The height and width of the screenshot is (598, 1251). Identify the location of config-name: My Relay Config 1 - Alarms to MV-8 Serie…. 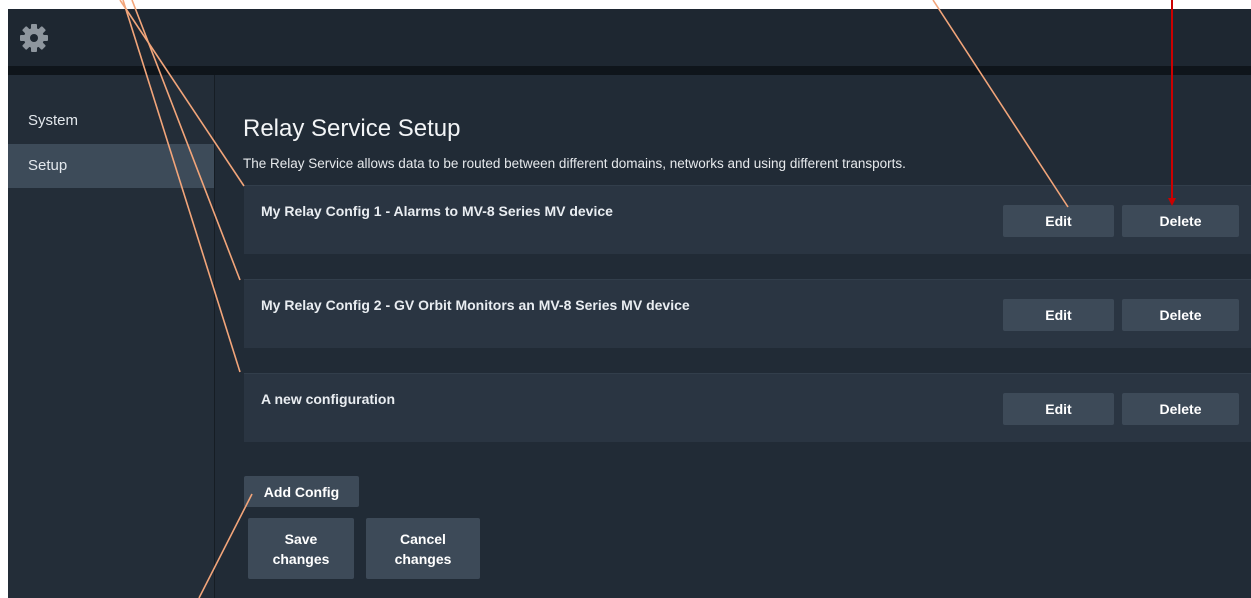
(437, 211).